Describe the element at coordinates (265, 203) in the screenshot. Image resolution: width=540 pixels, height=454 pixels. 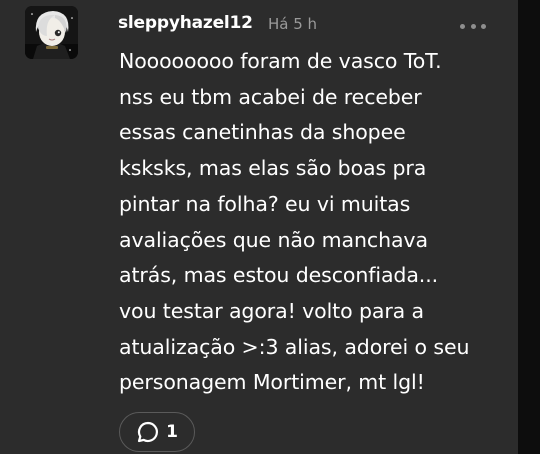
I see `comment-line: pintar na folha? eu vi muitas` at that location.